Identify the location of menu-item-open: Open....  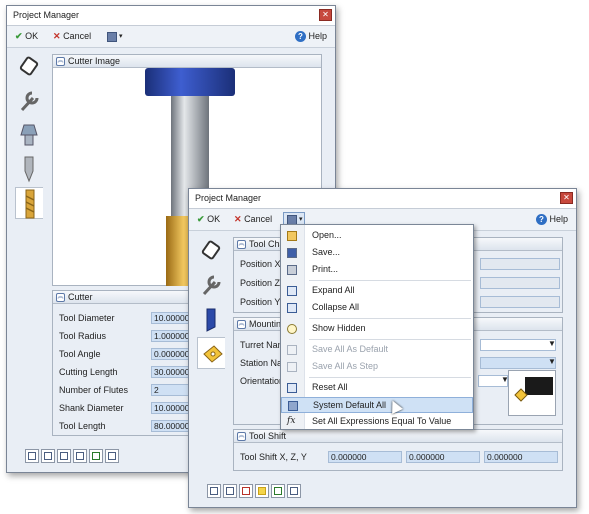
(377, 236).